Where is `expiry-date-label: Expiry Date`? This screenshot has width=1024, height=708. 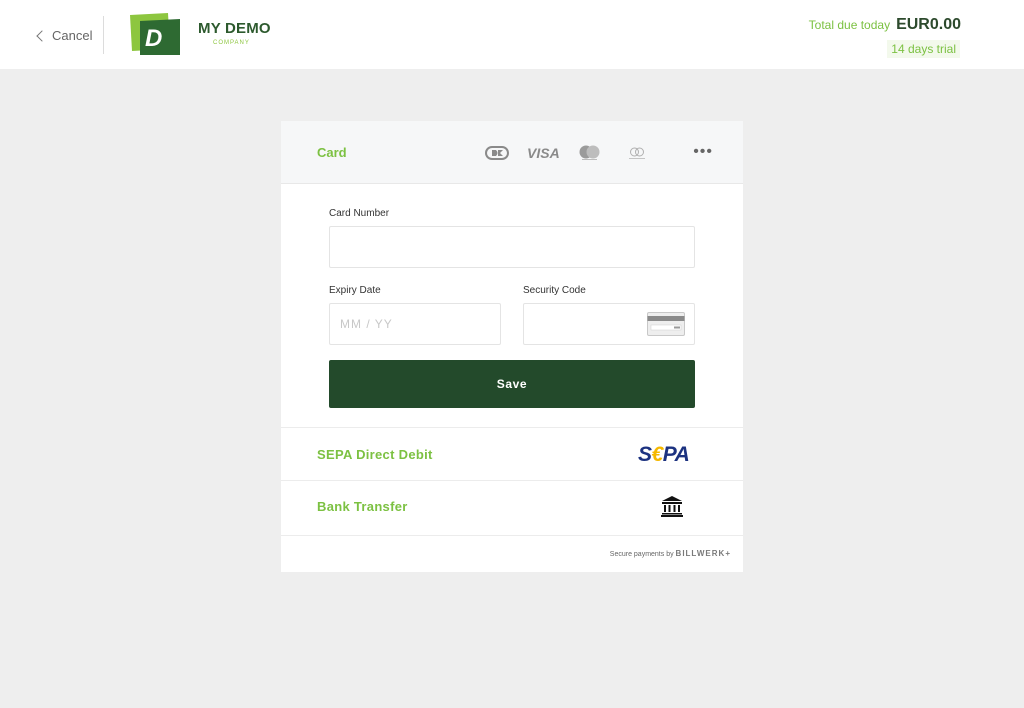
expiry-date-label: Expiry Date is located at coordinates (355, 290).